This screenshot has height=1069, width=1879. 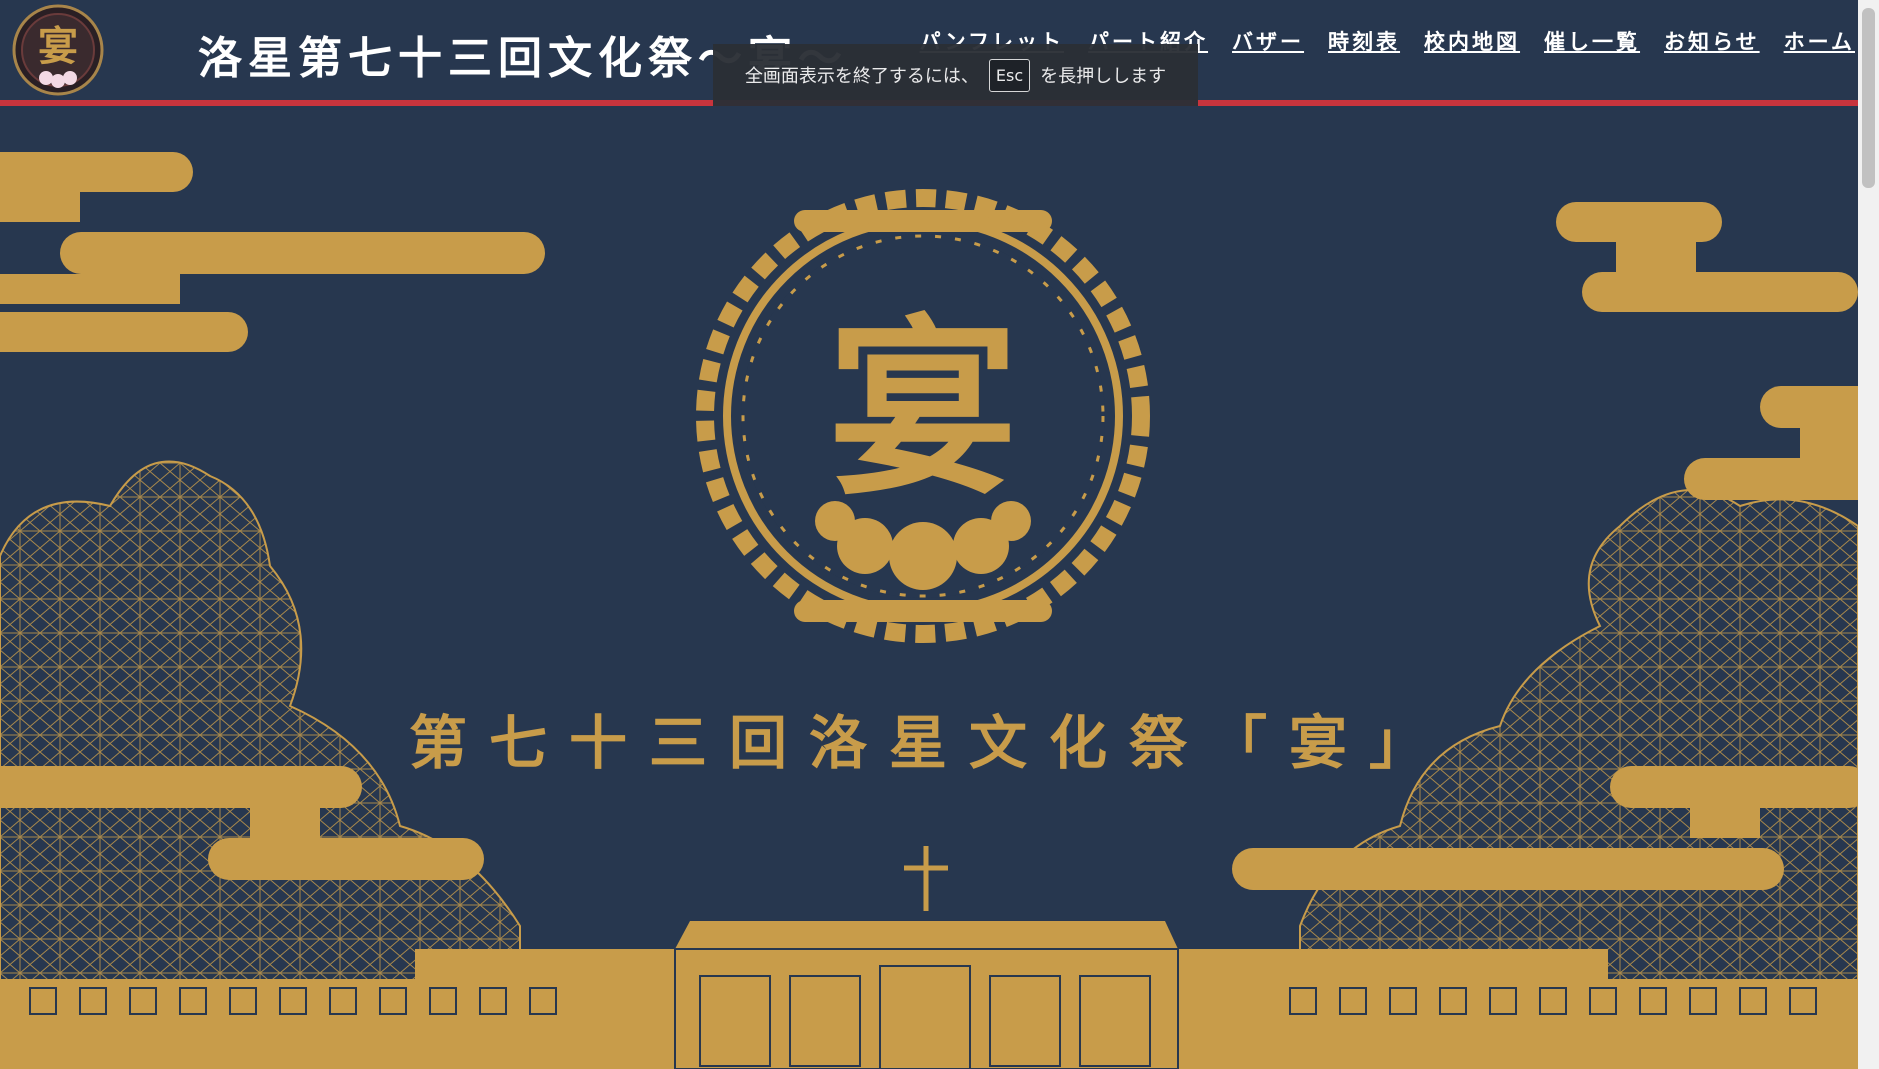 What do you see at coordinates (1472, 41) in the screenshot?
I see `nav-campus-map: 校内地図` at bounding box center [1472, 41].